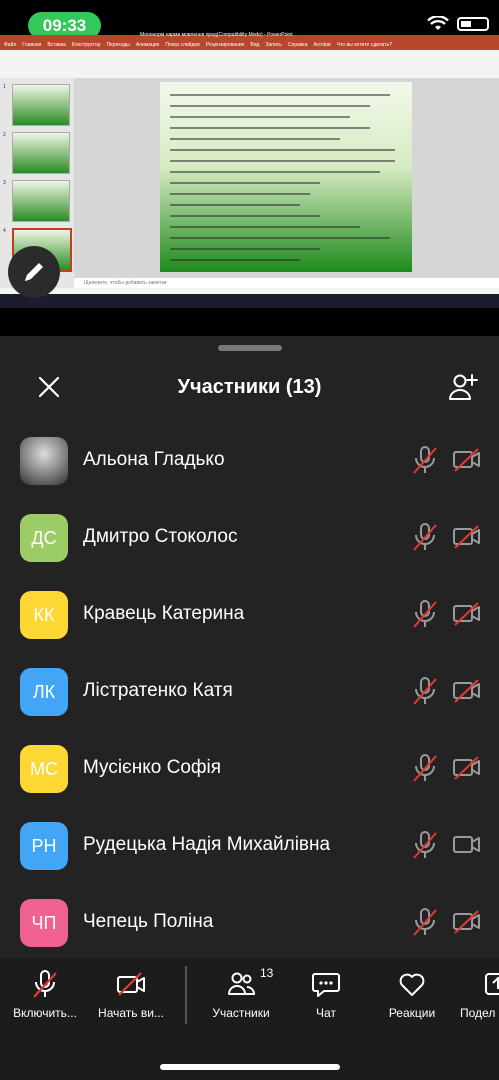 Image resolution: width=499 pixels, height=1080 pixels. What do you see at coordinates (438, 23) in the screenshot?
I see `wifi-icon` at bounding box center [438, 23].